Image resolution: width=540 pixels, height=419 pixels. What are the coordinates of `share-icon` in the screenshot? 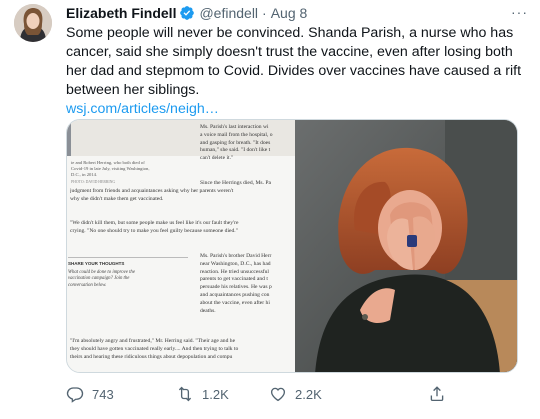 It's located at (437, 394).